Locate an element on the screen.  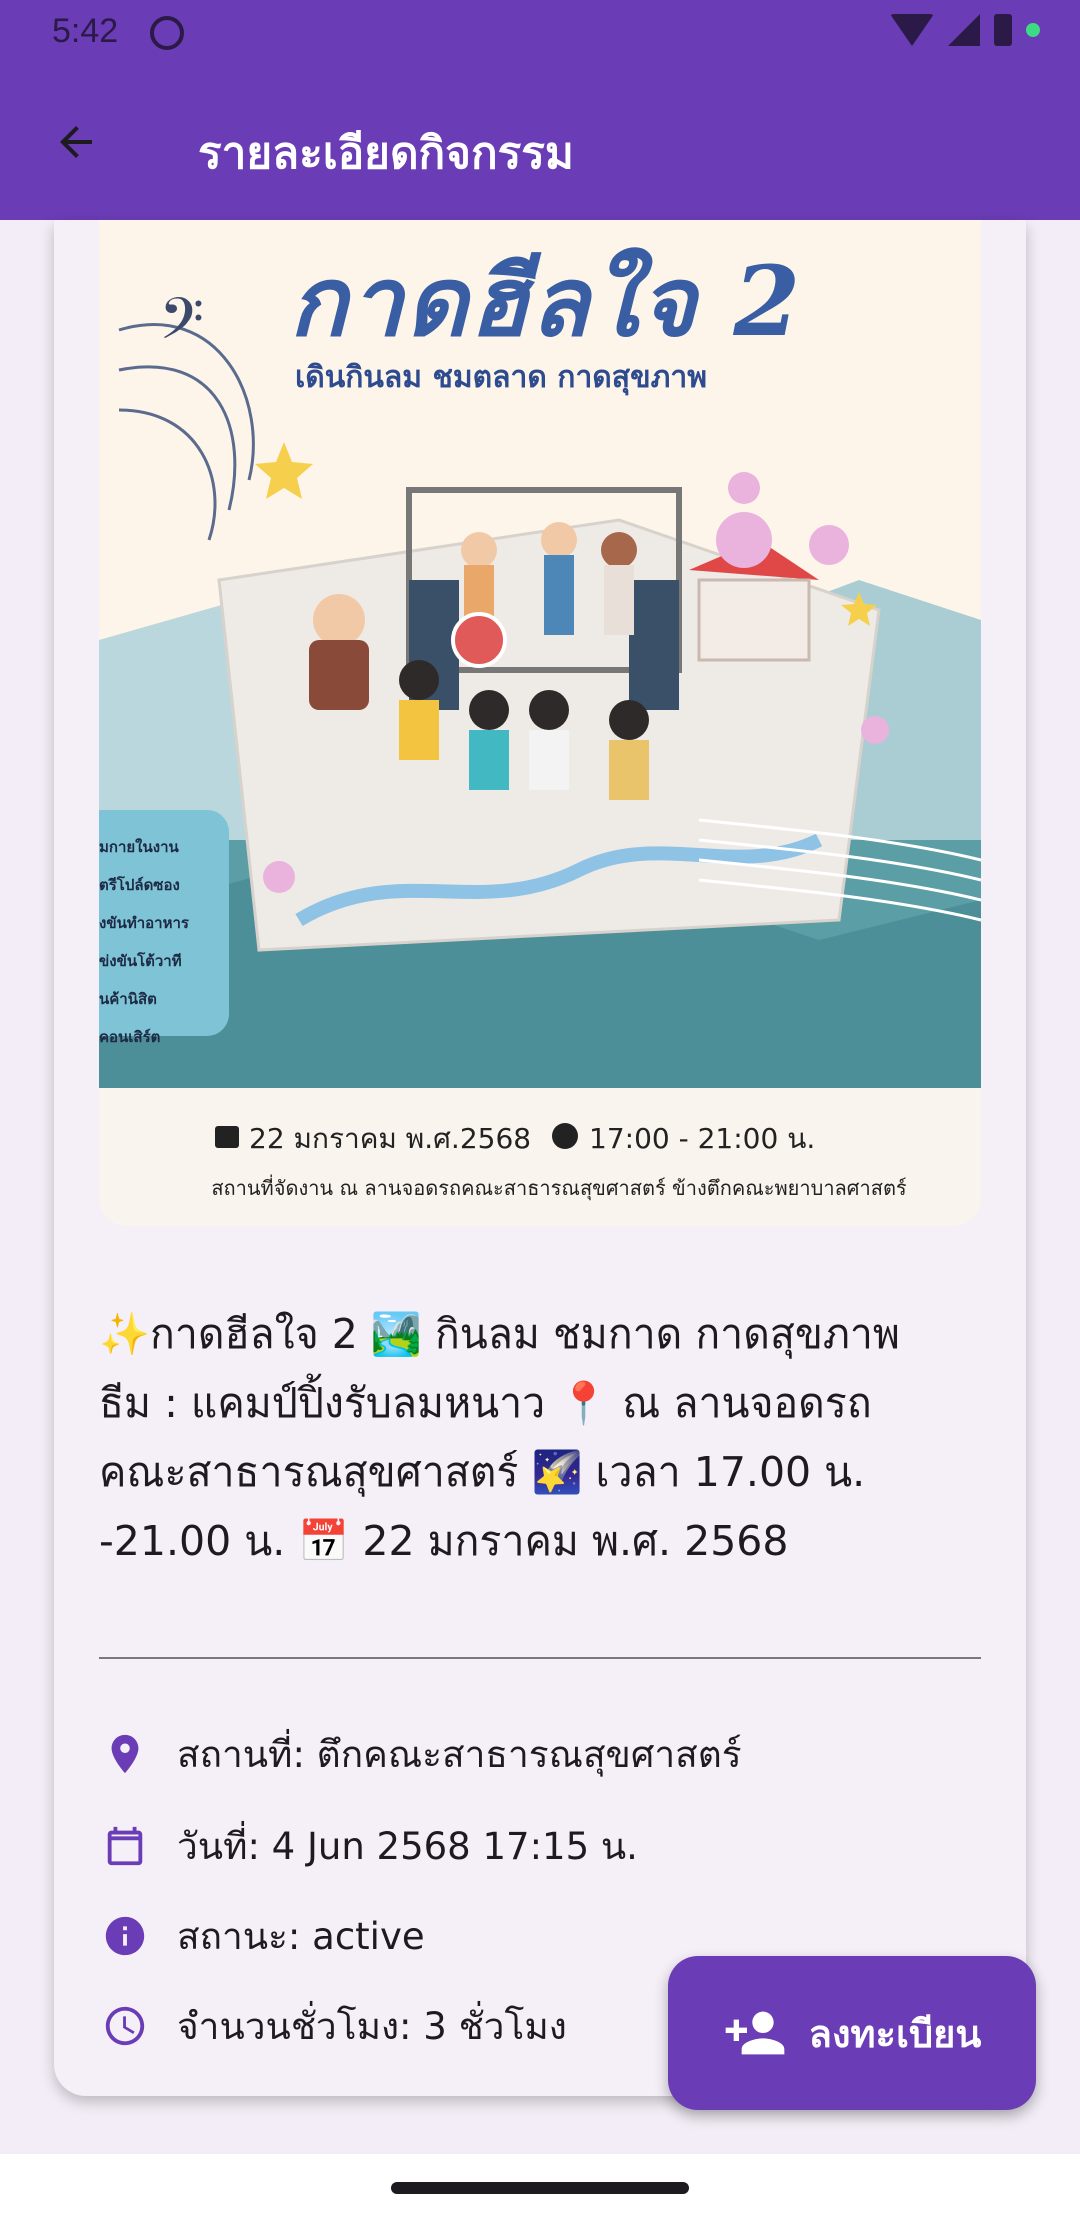
signal-icon is located at coordinates (964, 30).